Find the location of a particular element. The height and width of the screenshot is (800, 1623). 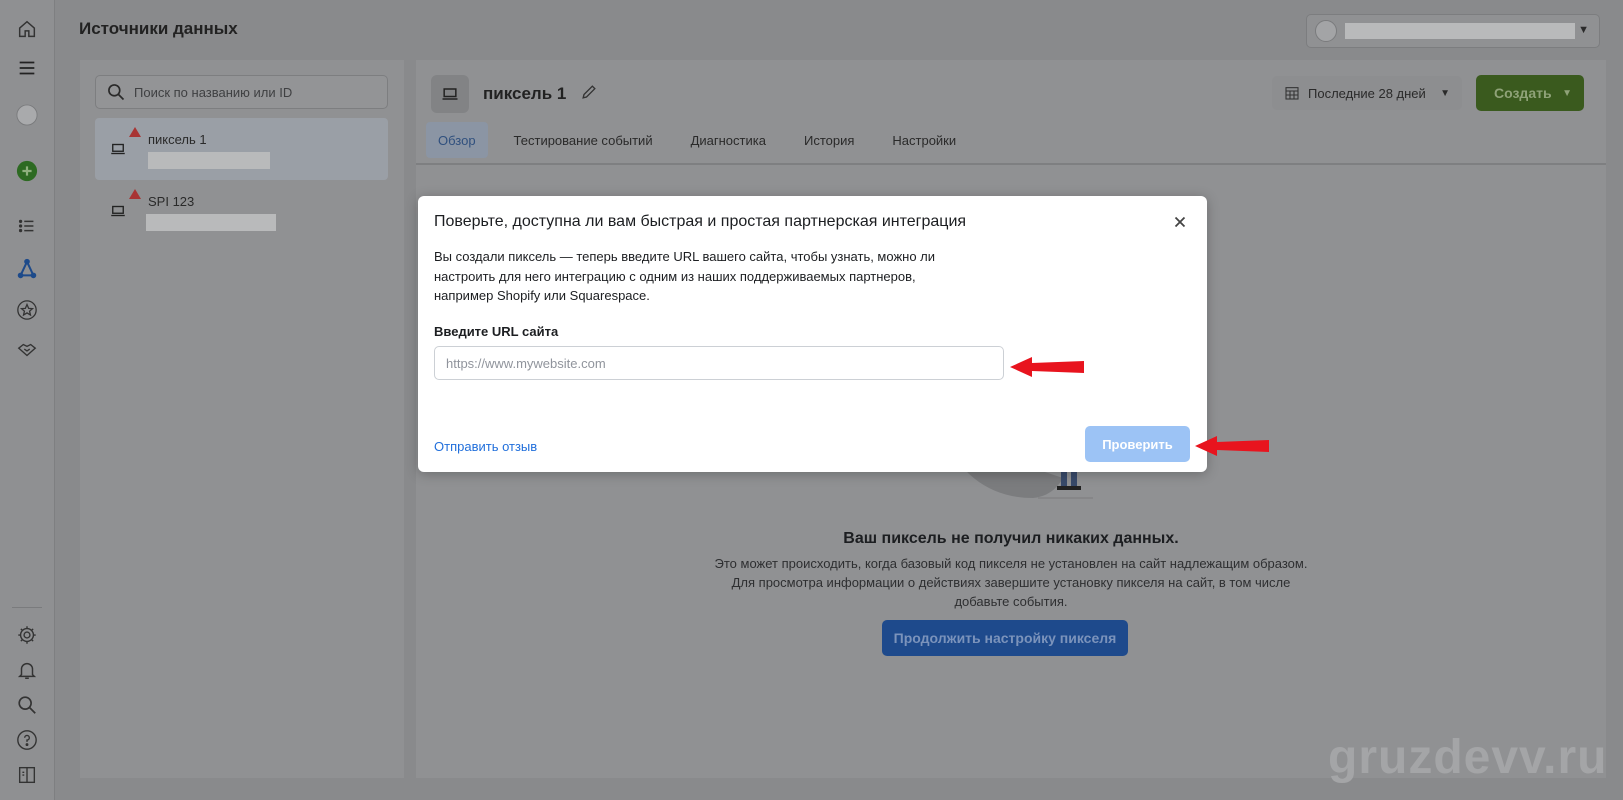

handshake-icon is located at coordinates (27, 350).